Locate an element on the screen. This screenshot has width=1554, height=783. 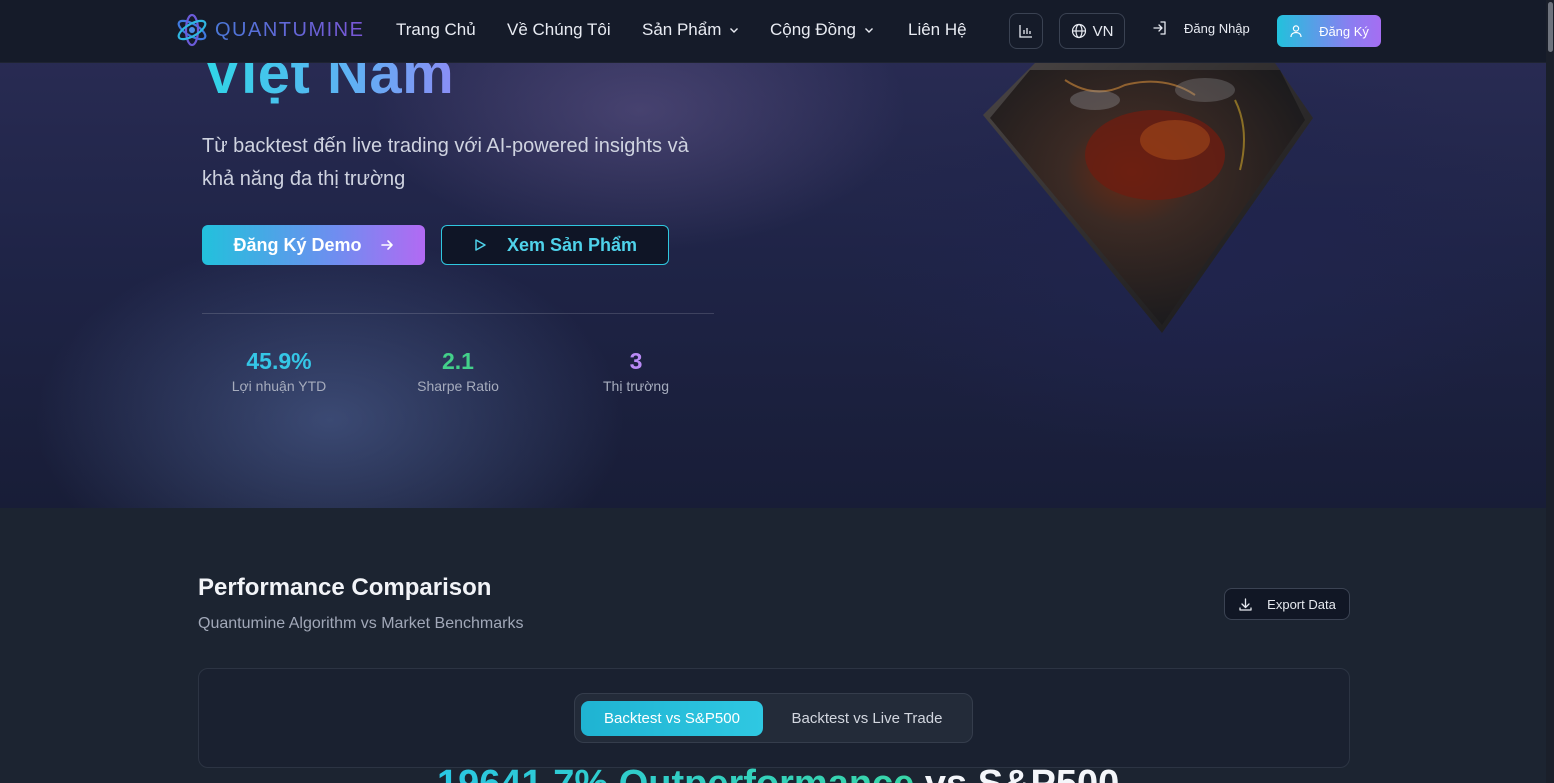
stat-ytd: 45.9% Lợi nhuận YTD is located at coordinates (279, 370).